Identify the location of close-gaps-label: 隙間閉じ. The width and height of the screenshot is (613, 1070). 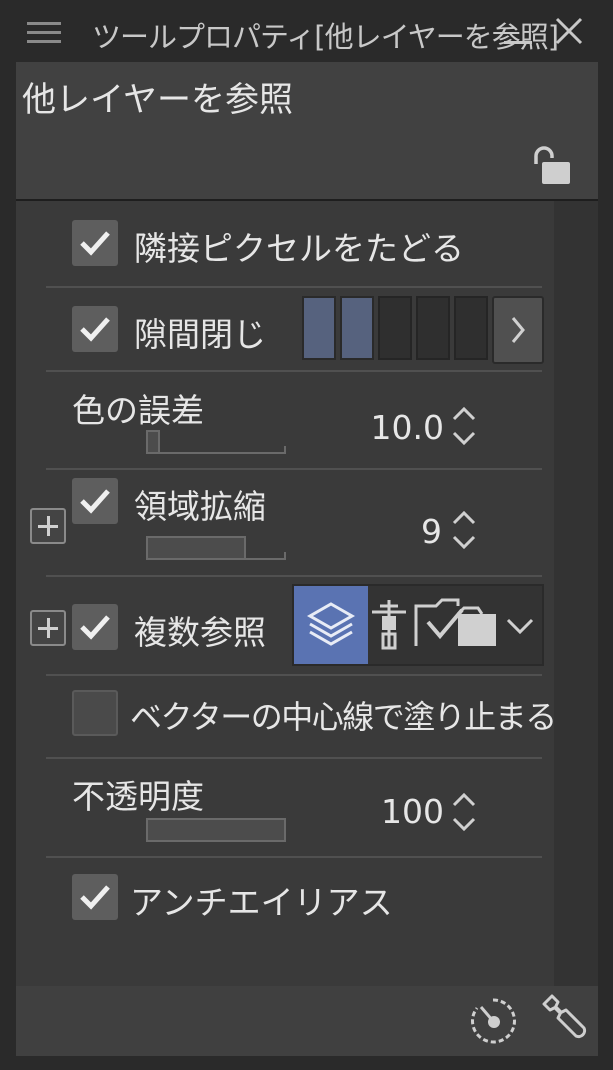
(200, 334).